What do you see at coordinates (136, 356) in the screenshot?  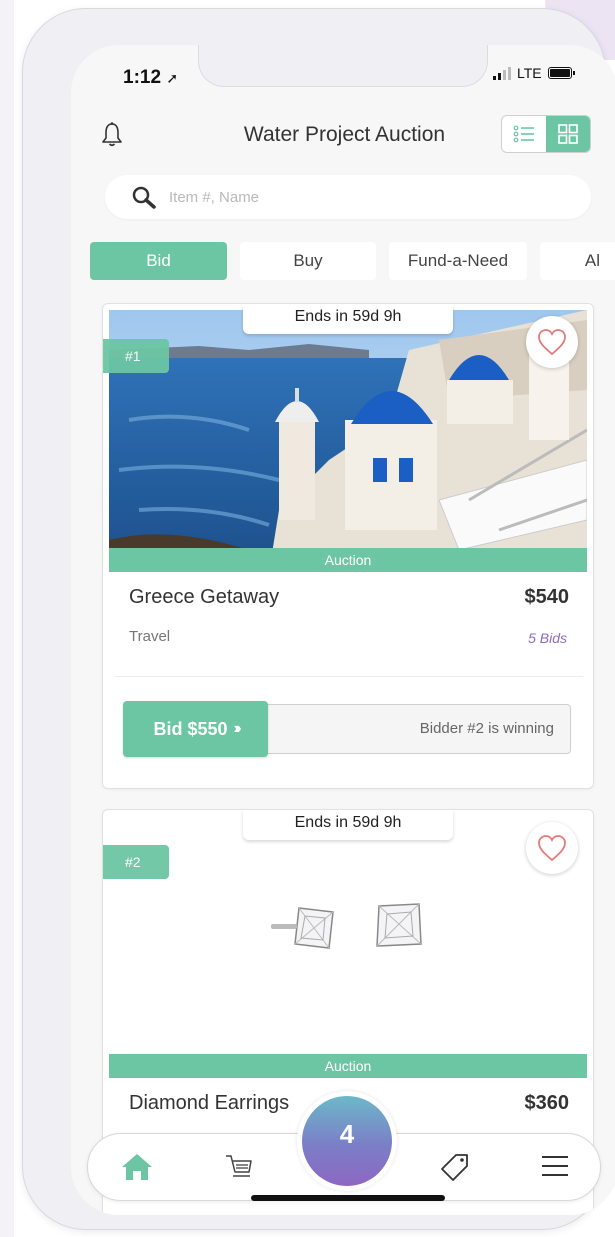 I see `item-number-badge: #1` at bounding box center [136, 356].